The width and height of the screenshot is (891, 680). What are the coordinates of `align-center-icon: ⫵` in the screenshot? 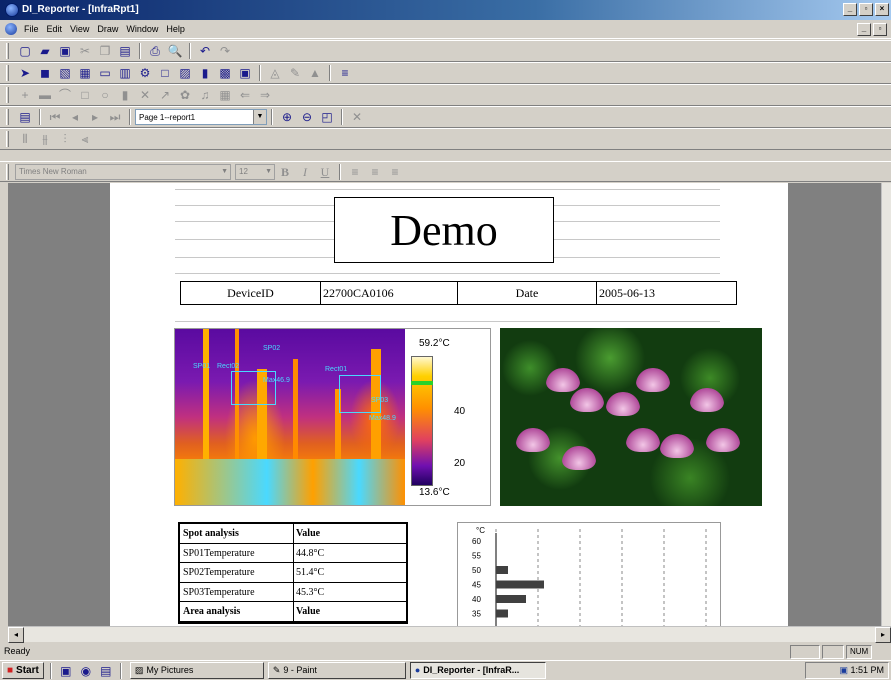 It's located at (45, 139).